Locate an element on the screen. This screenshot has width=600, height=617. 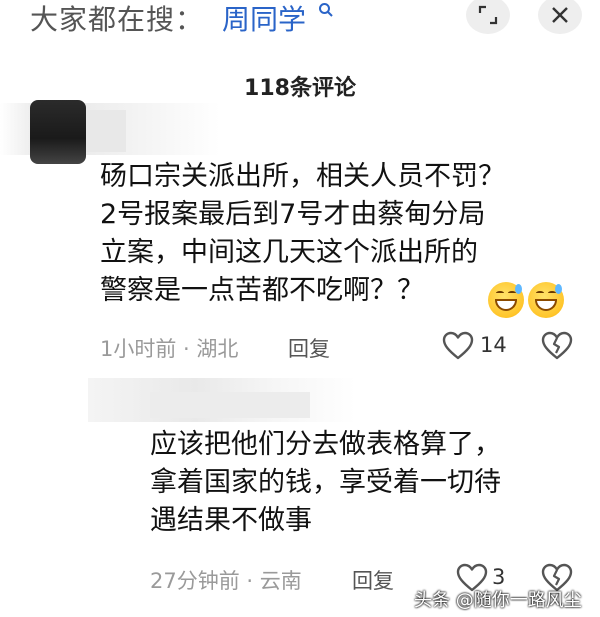
close-button is located at coordinates (560, 17).